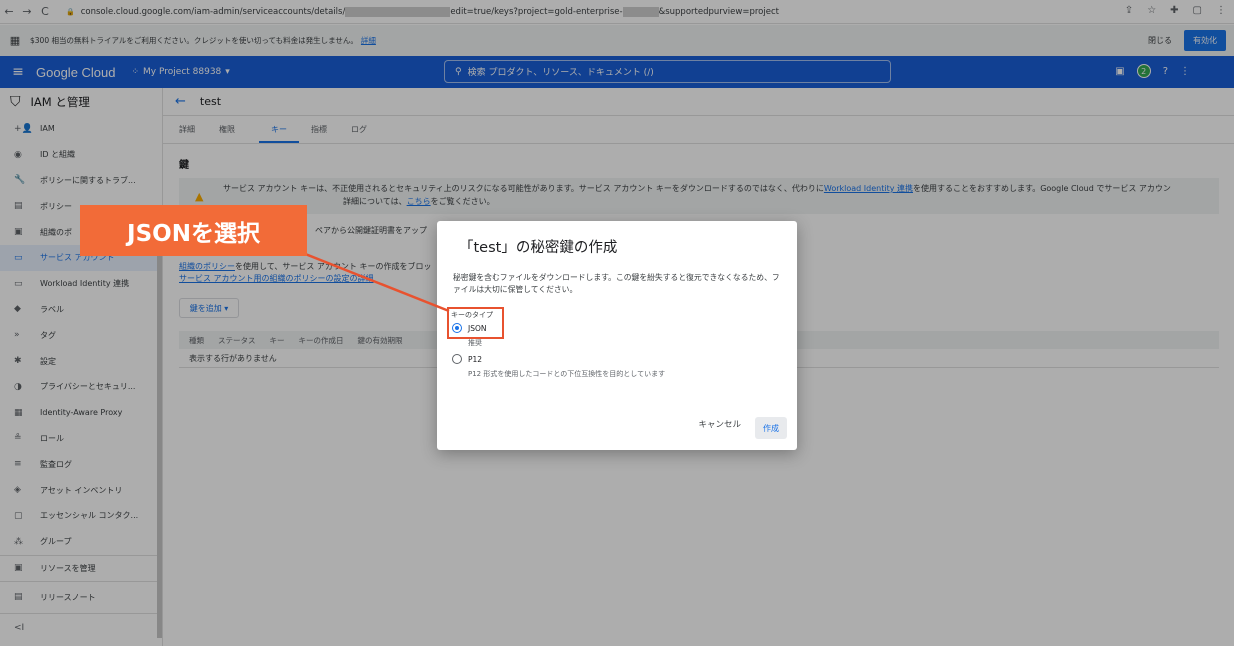 This screenshot has width=1234, height=646. What do you see at coordinates (771, 428) in the screenshot?
I see `create-button: 作成` at bounding box center [771, 428].